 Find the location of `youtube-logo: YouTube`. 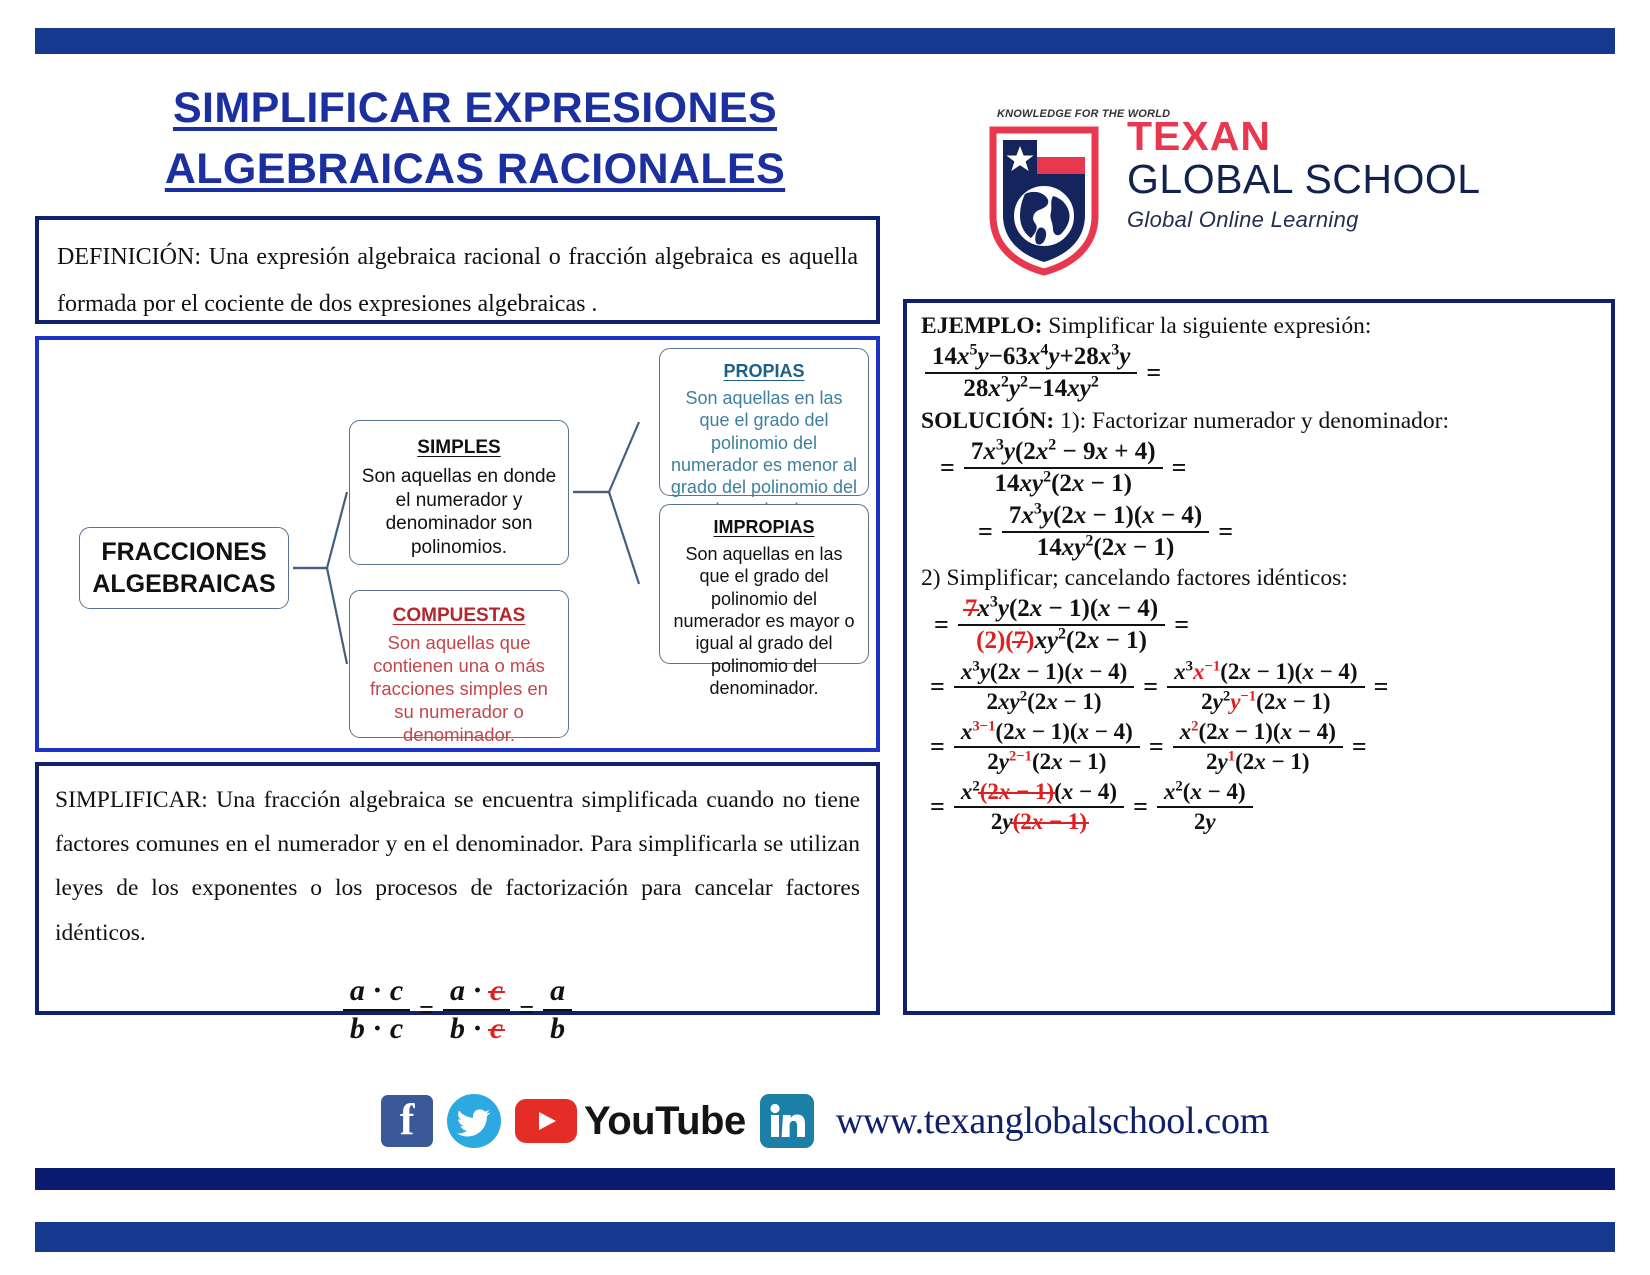

youtube-logo: YouTube is located at coordinates (630, 1121).